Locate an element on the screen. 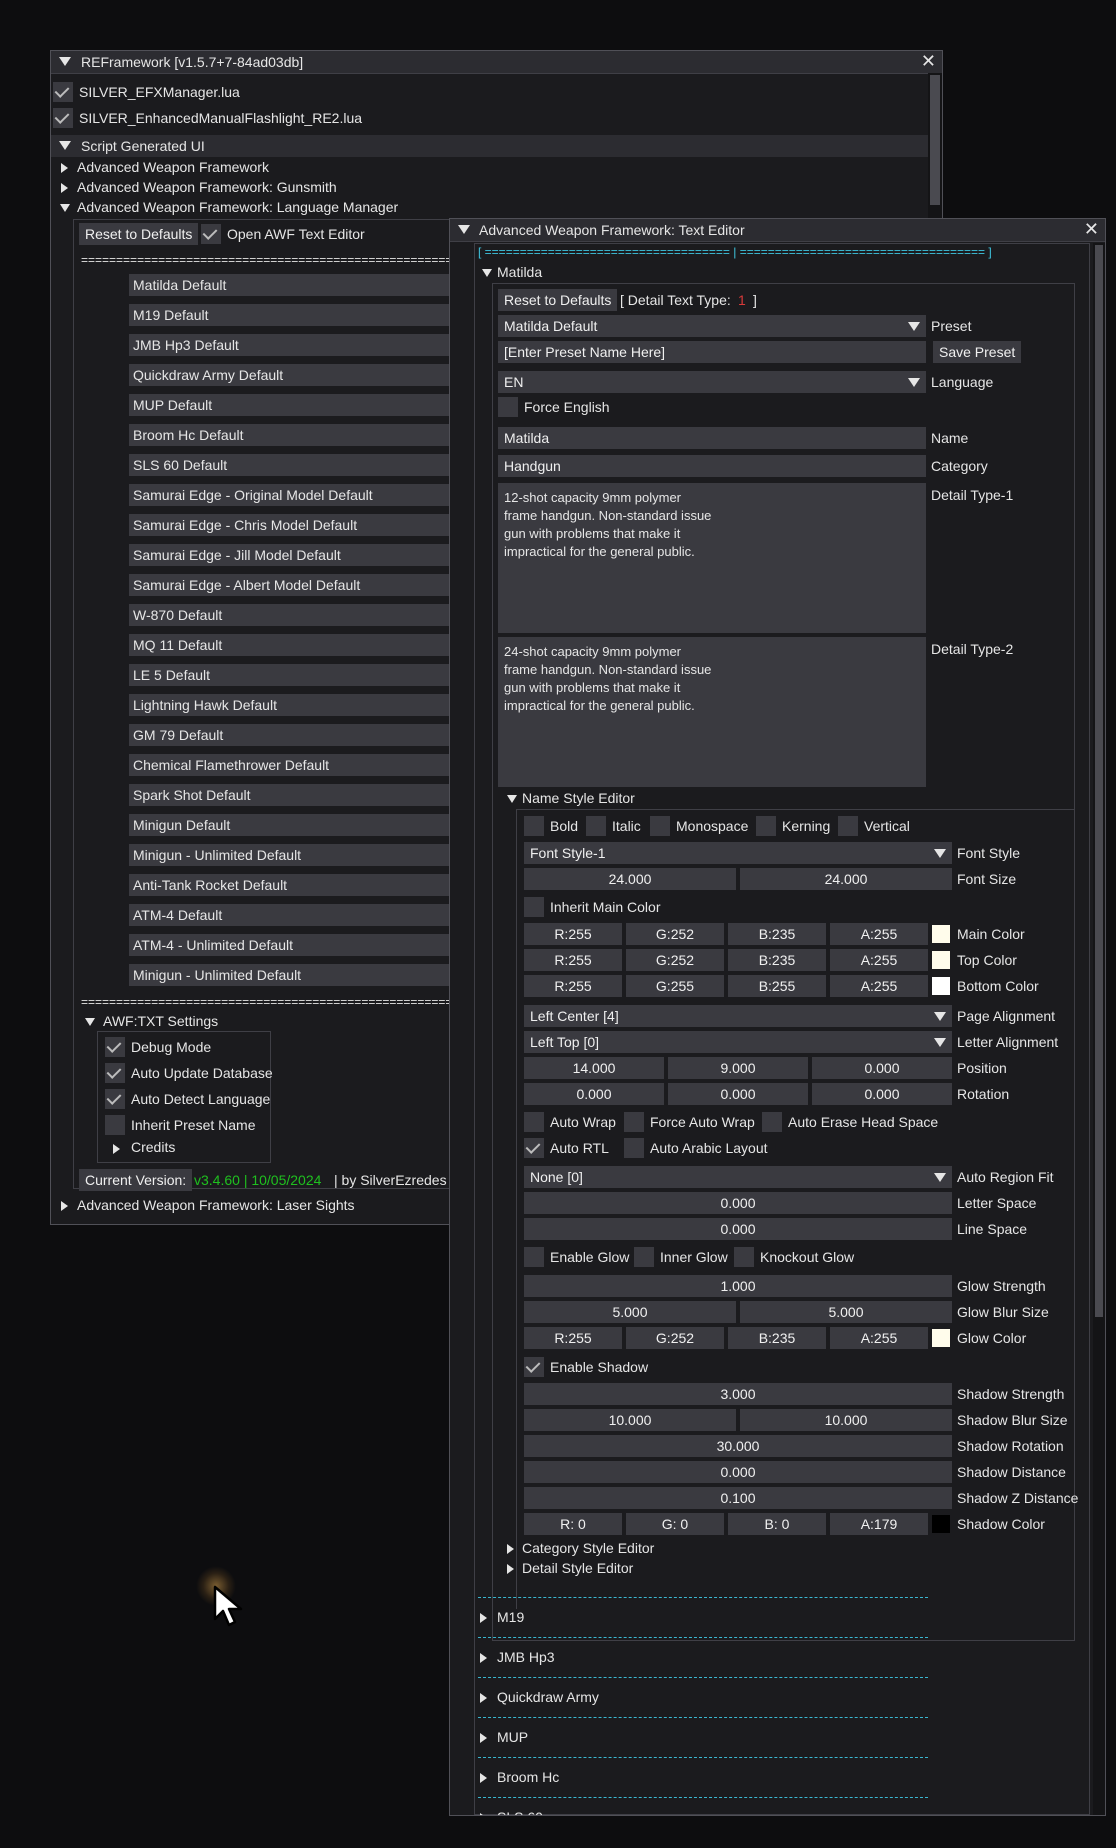 The width and height of the screenshot is (1116, 1848). detail-style-editor: Detail Style Editor is located at coordinates (577, 1568).